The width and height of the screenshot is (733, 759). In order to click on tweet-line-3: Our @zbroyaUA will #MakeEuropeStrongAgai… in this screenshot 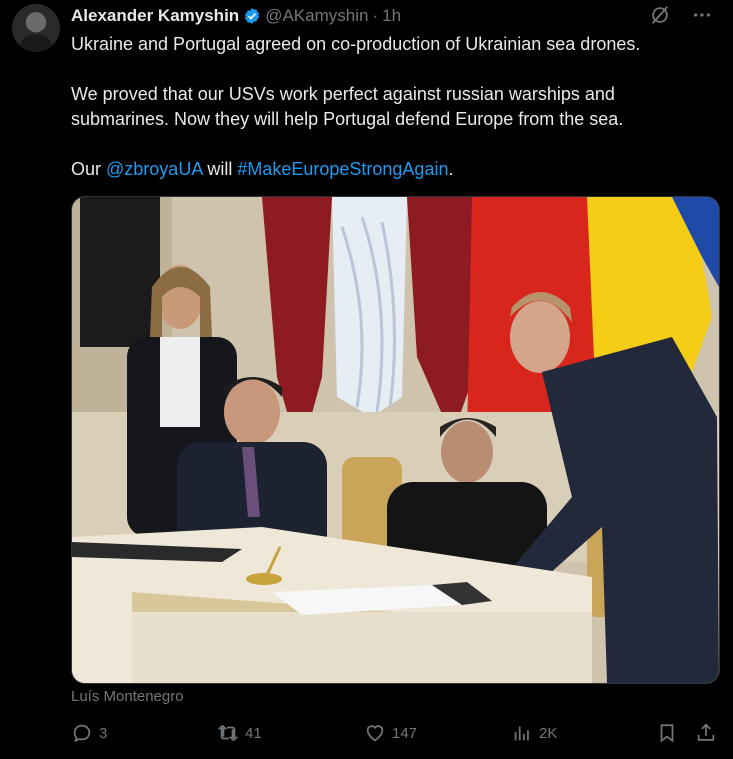, I will do `click(391, 169)`.